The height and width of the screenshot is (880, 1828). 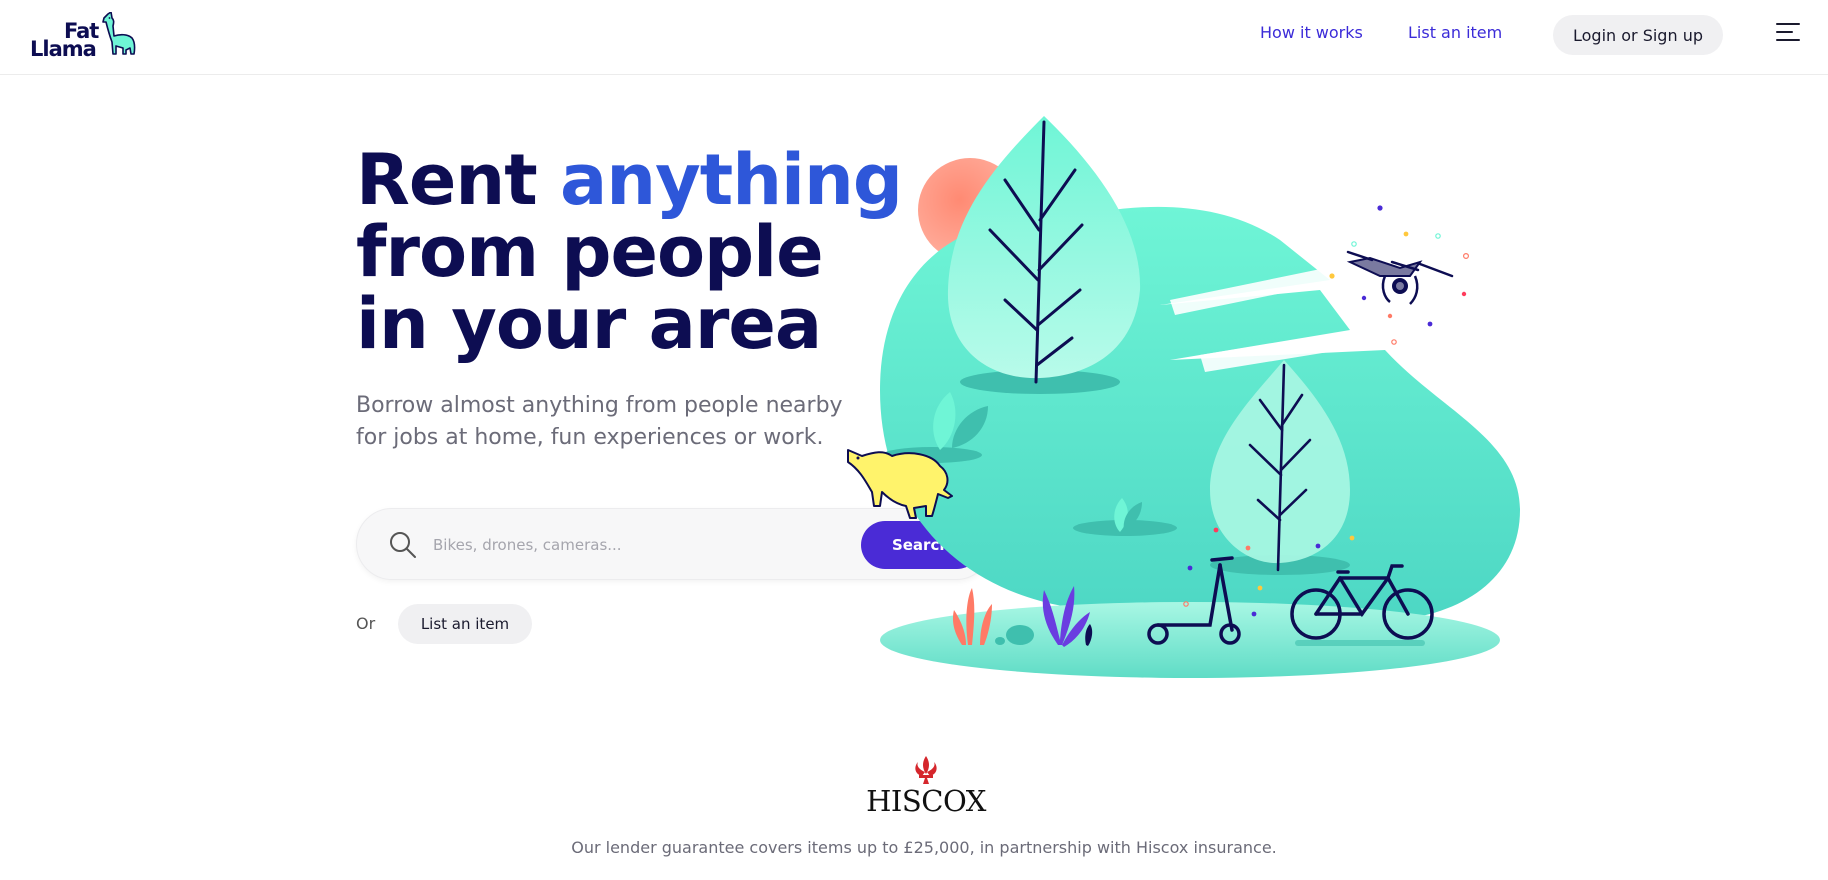 What do you see at coordinates (643, 545) in the screenshot?
I see `search-input` at bounding box center [643, 545].